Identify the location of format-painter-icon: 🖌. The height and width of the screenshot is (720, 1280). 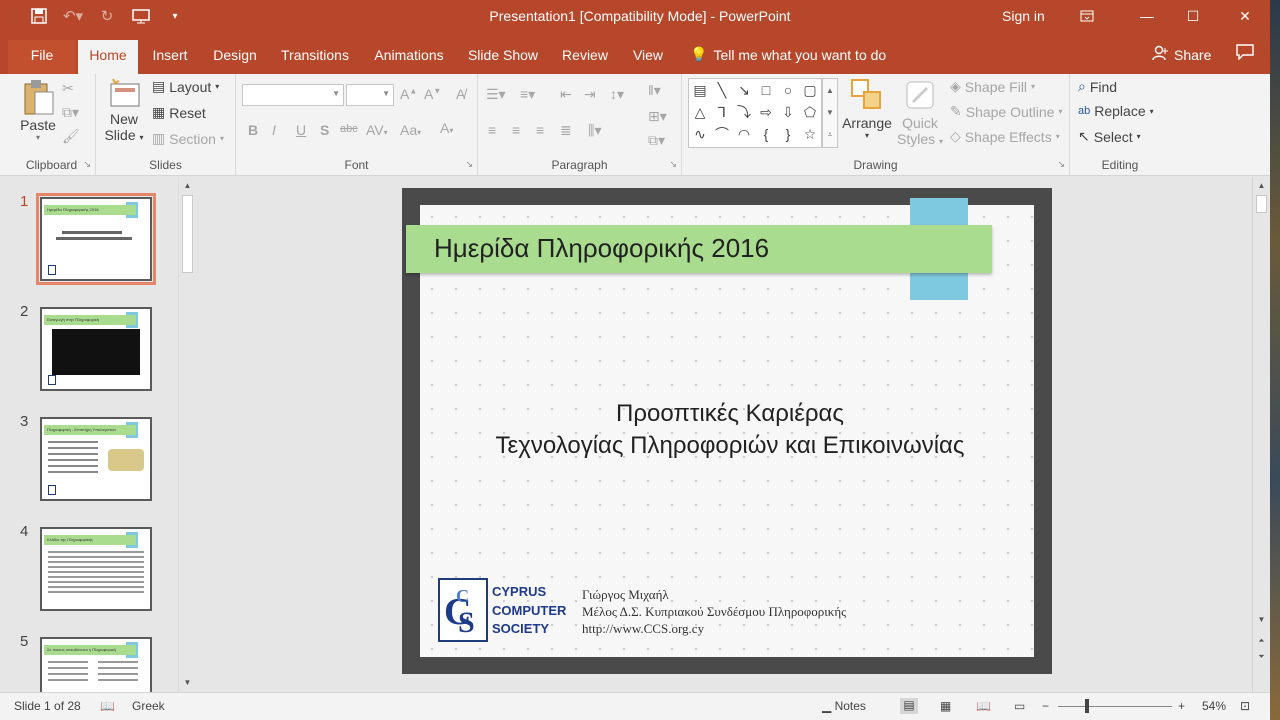
(71, 136).